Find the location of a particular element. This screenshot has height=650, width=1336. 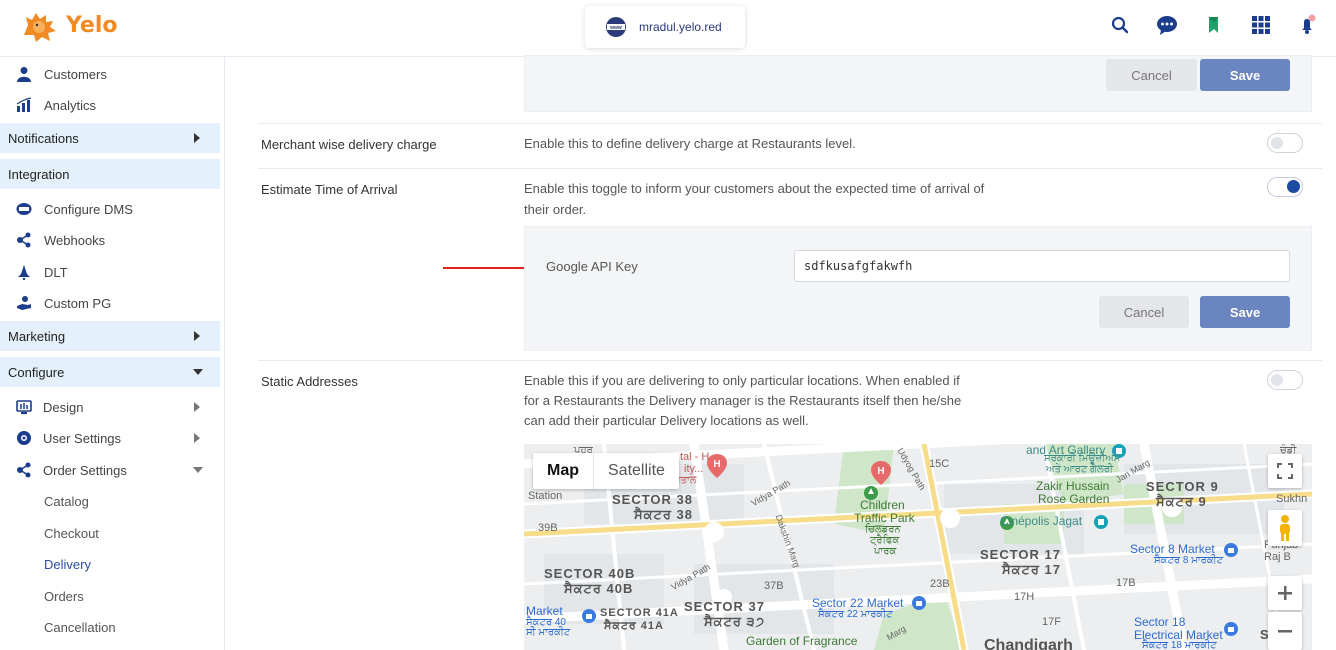

map-poi-hospital: tal - H is located at coordinates (695, 457).